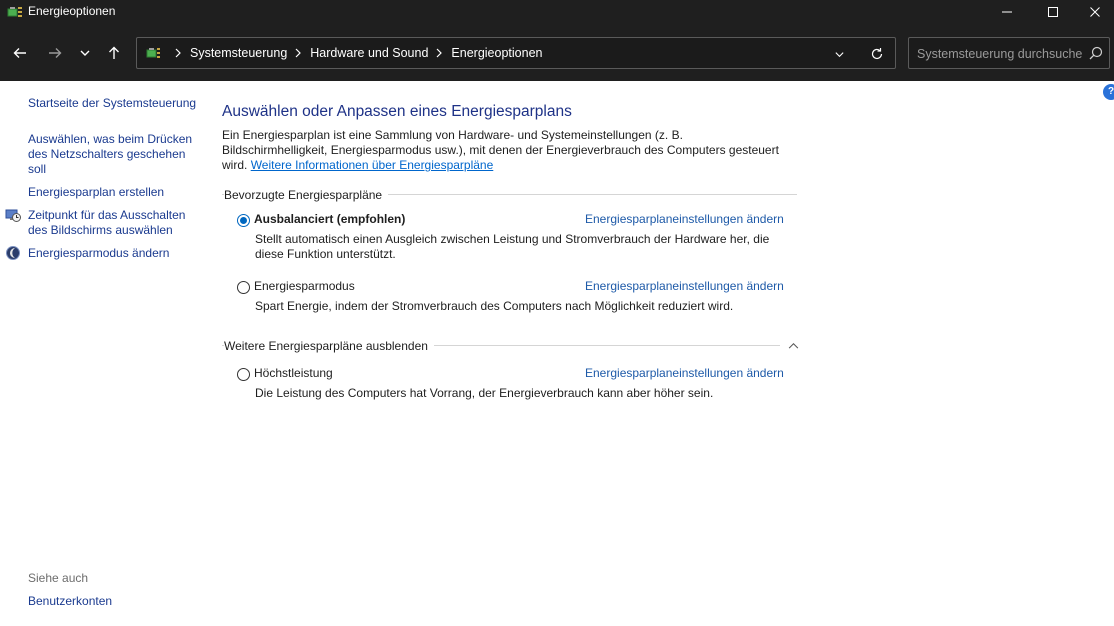  I want to click on breadcrumb-systemsteuerung: Systemsteuerung, so click(238, 53).